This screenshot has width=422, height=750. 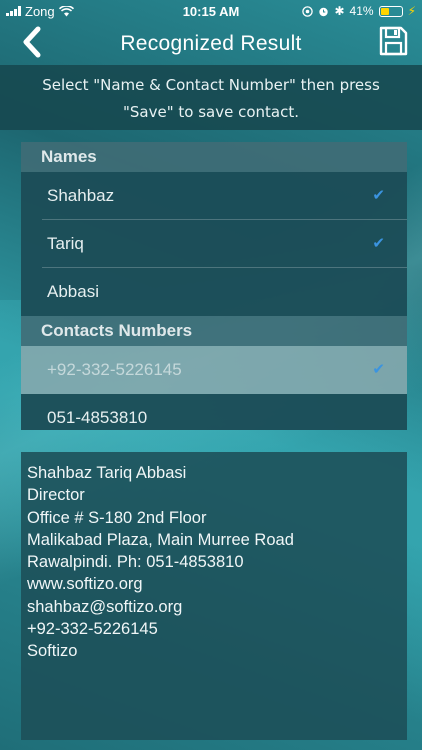 I want to click on floppy-disk-icon, so click(x=393, y=41).